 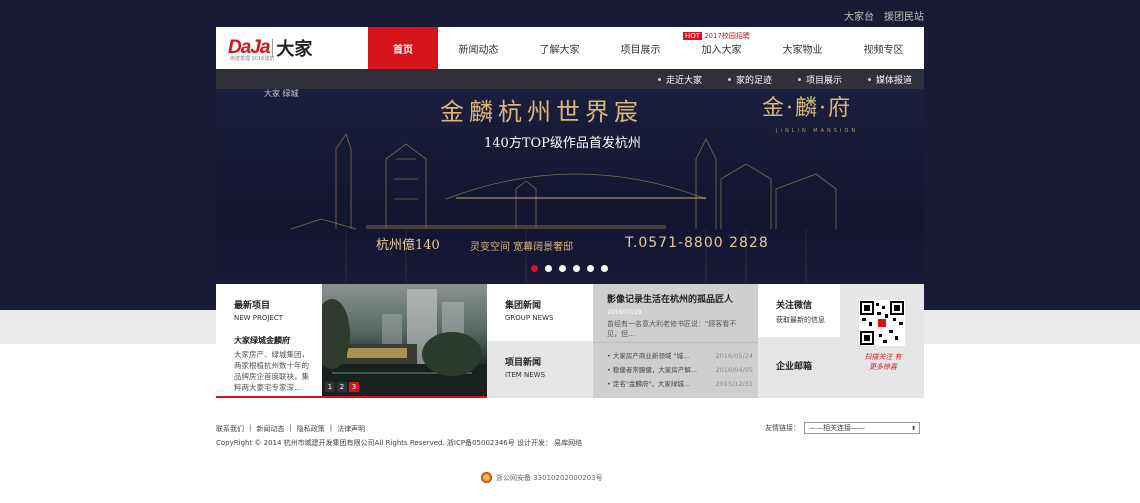 I want to click on nav-item-2: 了解大家, so click(x=559, y=48).